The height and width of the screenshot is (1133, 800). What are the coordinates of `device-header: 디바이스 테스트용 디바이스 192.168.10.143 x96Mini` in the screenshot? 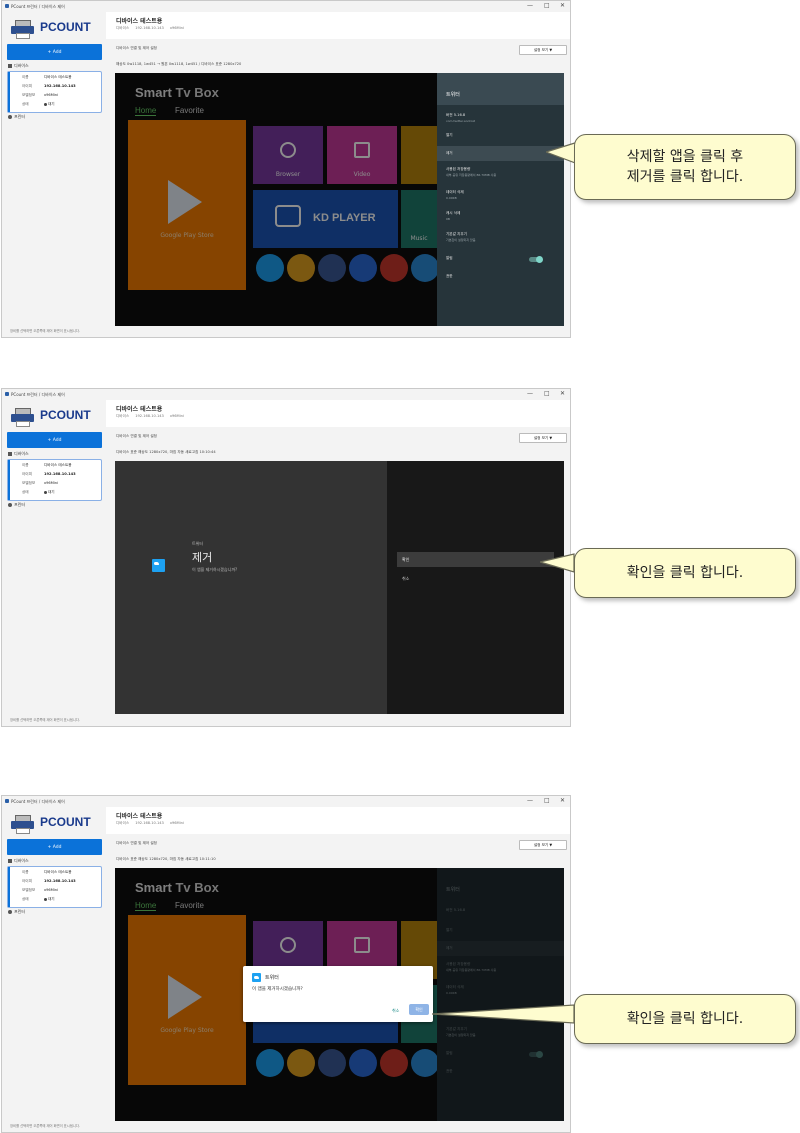 It's located at (338, 25).